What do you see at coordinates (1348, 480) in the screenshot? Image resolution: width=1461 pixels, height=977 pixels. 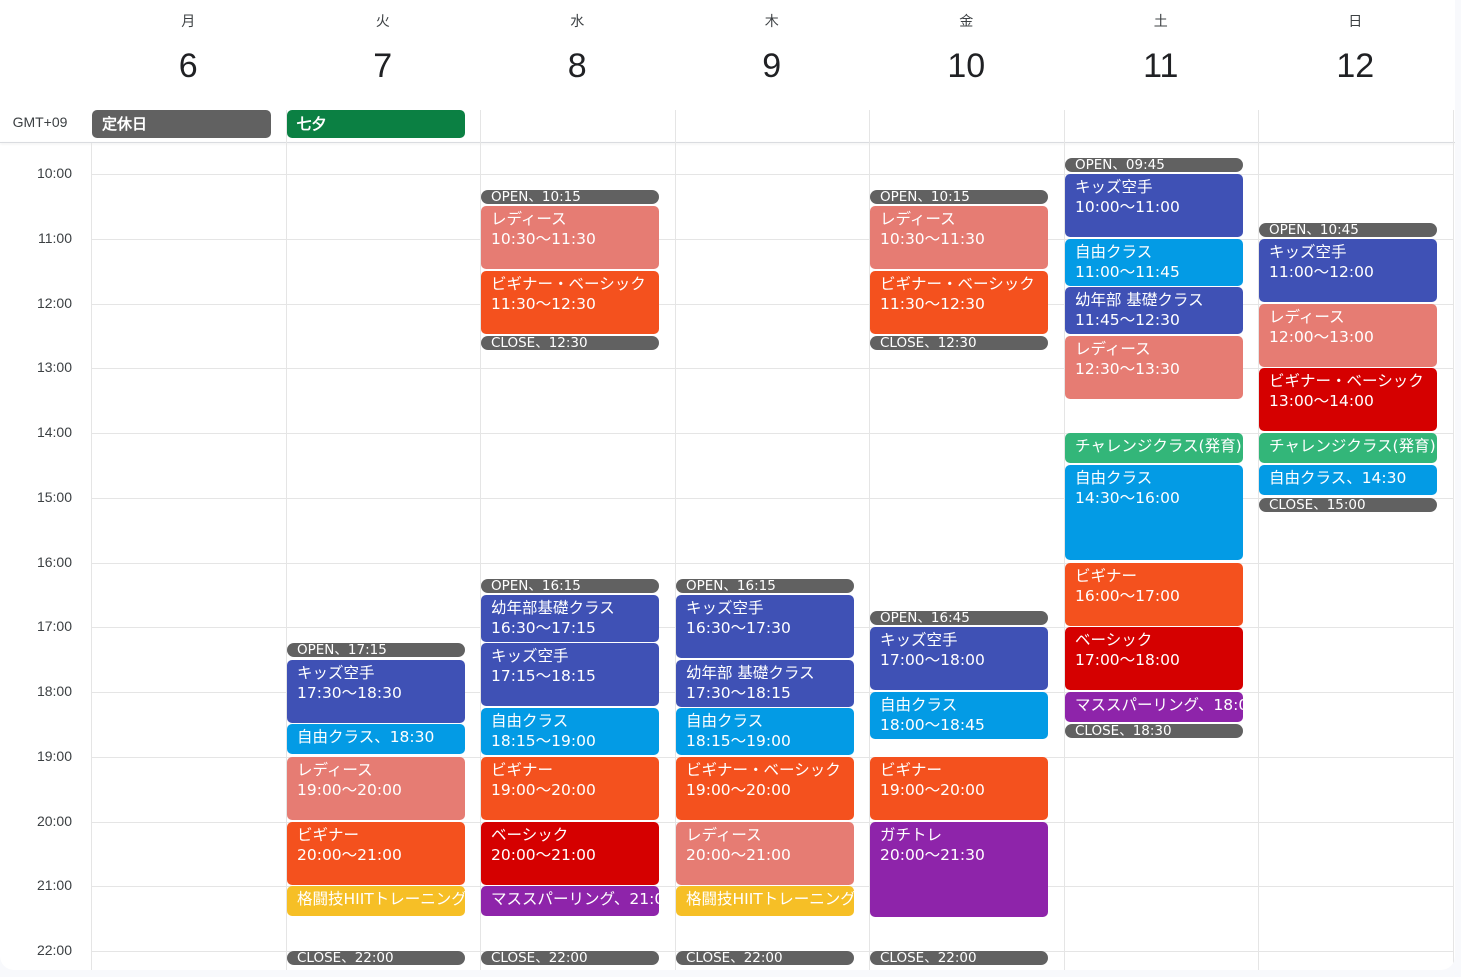 I see `event-chip: 自由クラス、14:30` at bounding box center [1348, 480].